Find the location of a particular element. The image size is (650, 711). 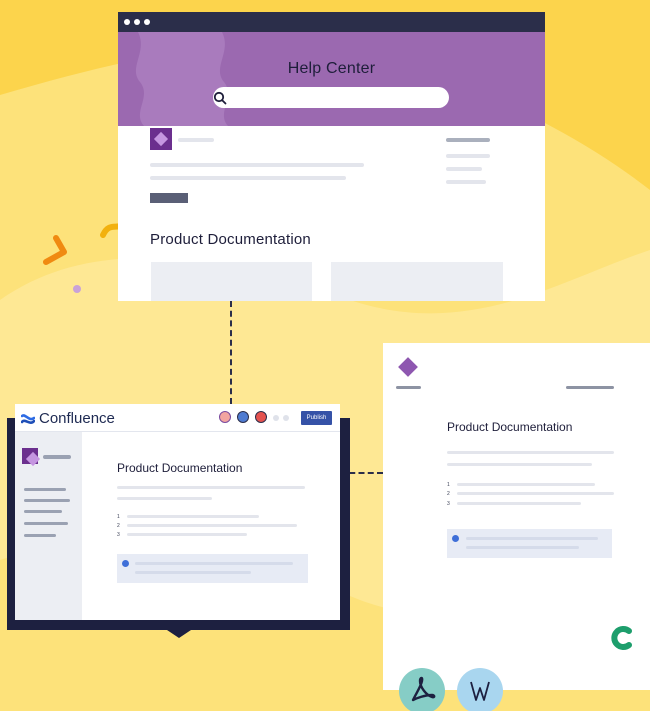

header-wave-decoration is located at coordinates (182, 79).